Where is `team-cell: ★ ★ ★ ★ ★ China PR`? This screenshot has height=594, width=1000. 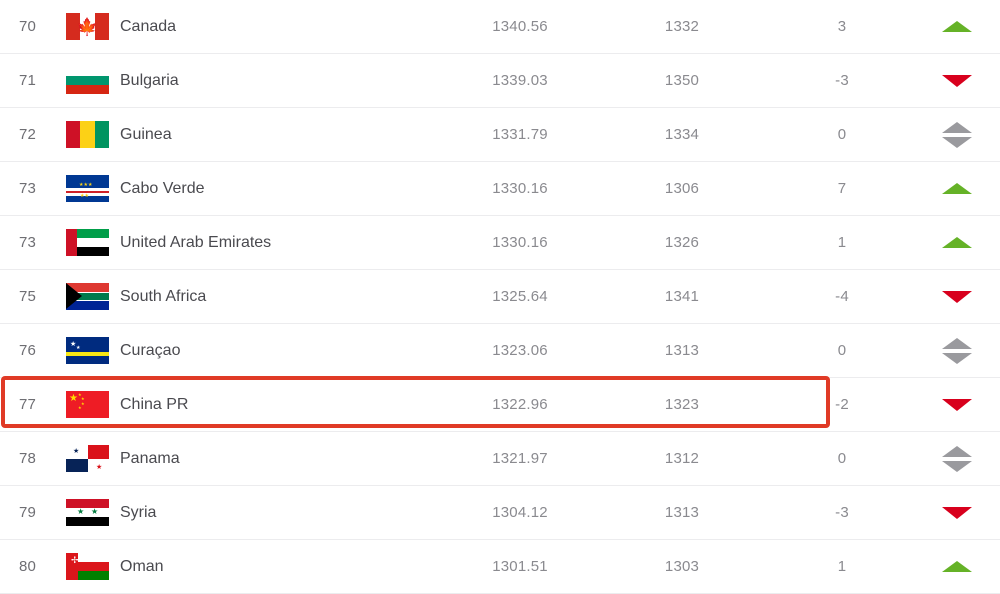 team-cell: ★ ★ ★ ★ ★ China PR is located at coordinates (252, 404).